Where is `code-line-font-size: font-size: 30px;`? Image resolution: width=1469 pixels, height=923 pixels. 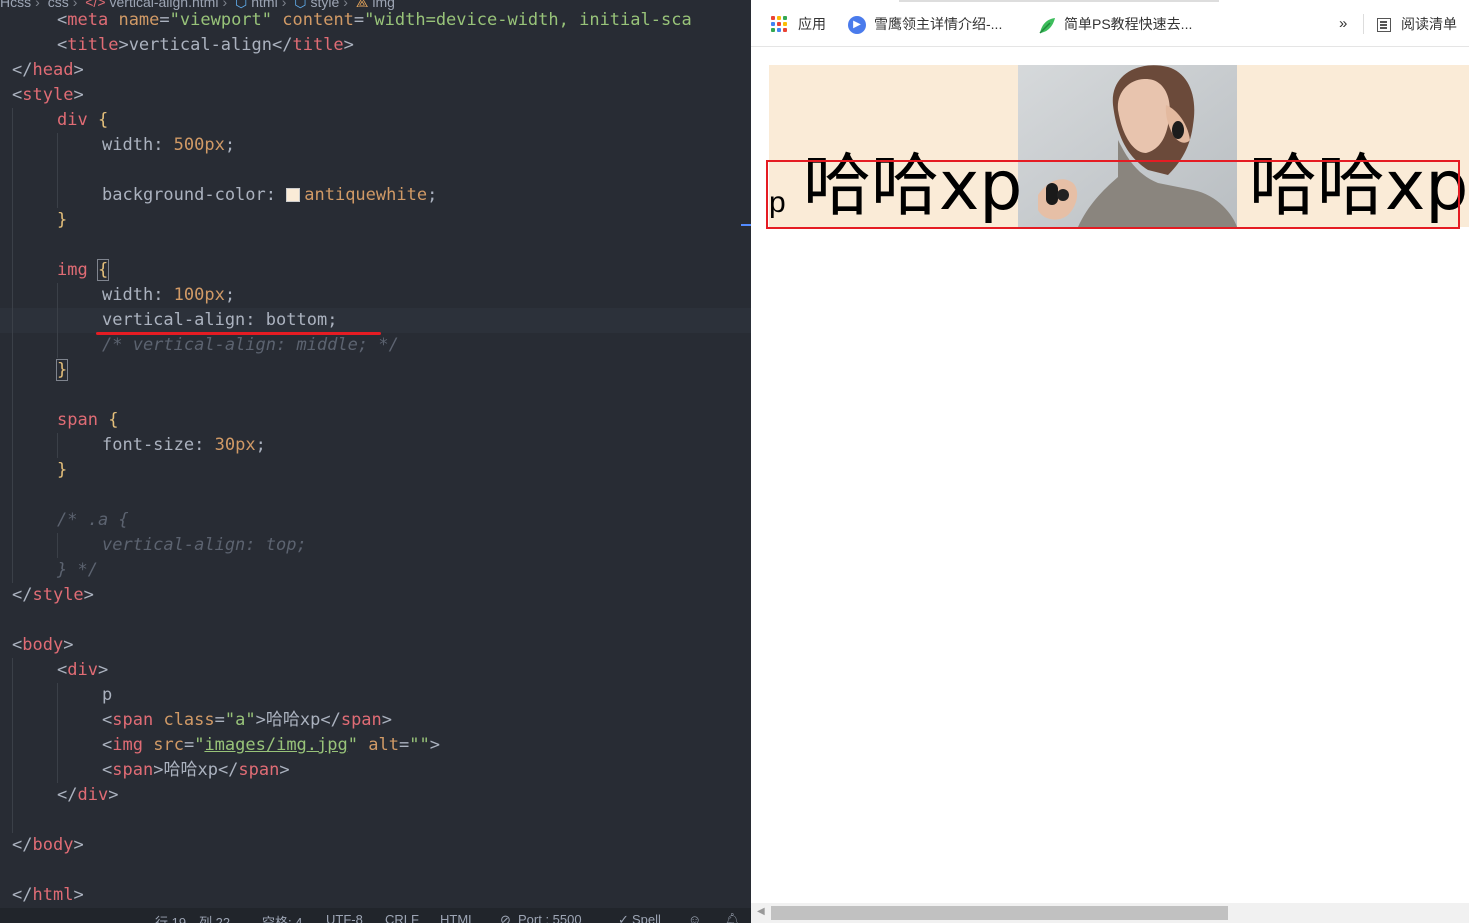
code-line-font-size: font-size: 30px; is located at coordinates (184, 445).